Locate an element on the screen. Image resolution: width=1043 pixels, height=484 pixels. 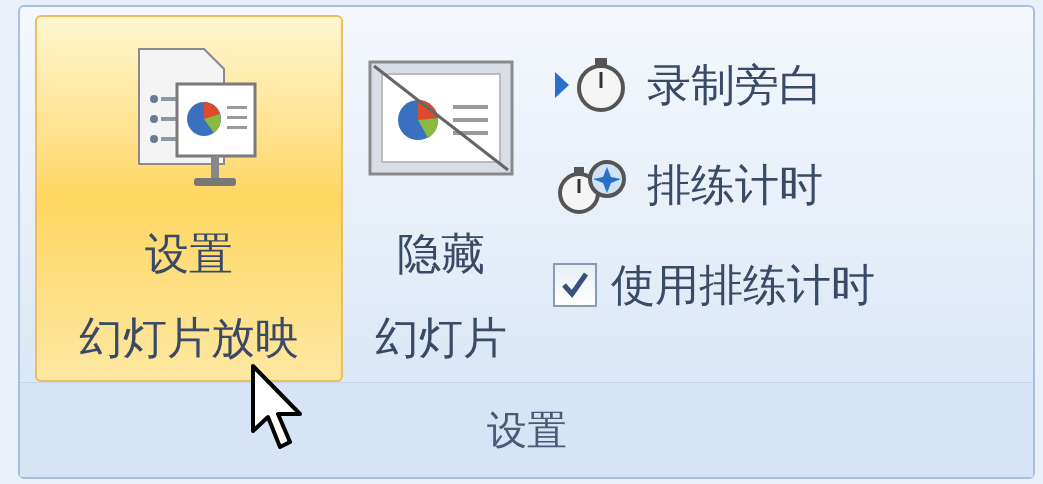
ribbon-small-button: 排练计时 is located at coordinates (714, 185).